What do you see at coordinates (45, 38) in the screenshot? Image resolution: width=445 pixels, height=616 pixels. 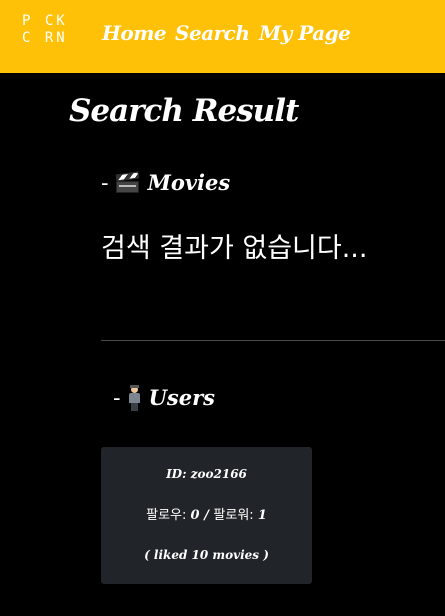 I see `logo-text-bottom: C RN` at bounding box center [45, 38].